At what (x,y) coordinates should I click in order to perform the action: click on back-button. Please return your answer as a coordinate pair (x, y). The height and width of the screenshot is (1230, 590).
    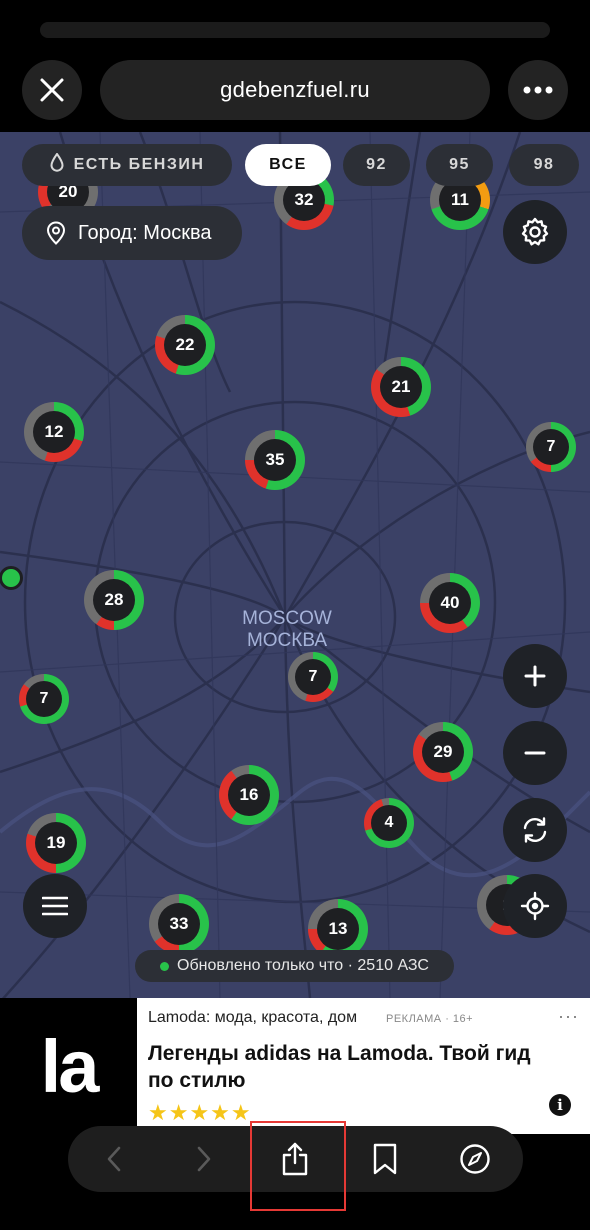
    Looking at the image, I should click on (114, 1159).